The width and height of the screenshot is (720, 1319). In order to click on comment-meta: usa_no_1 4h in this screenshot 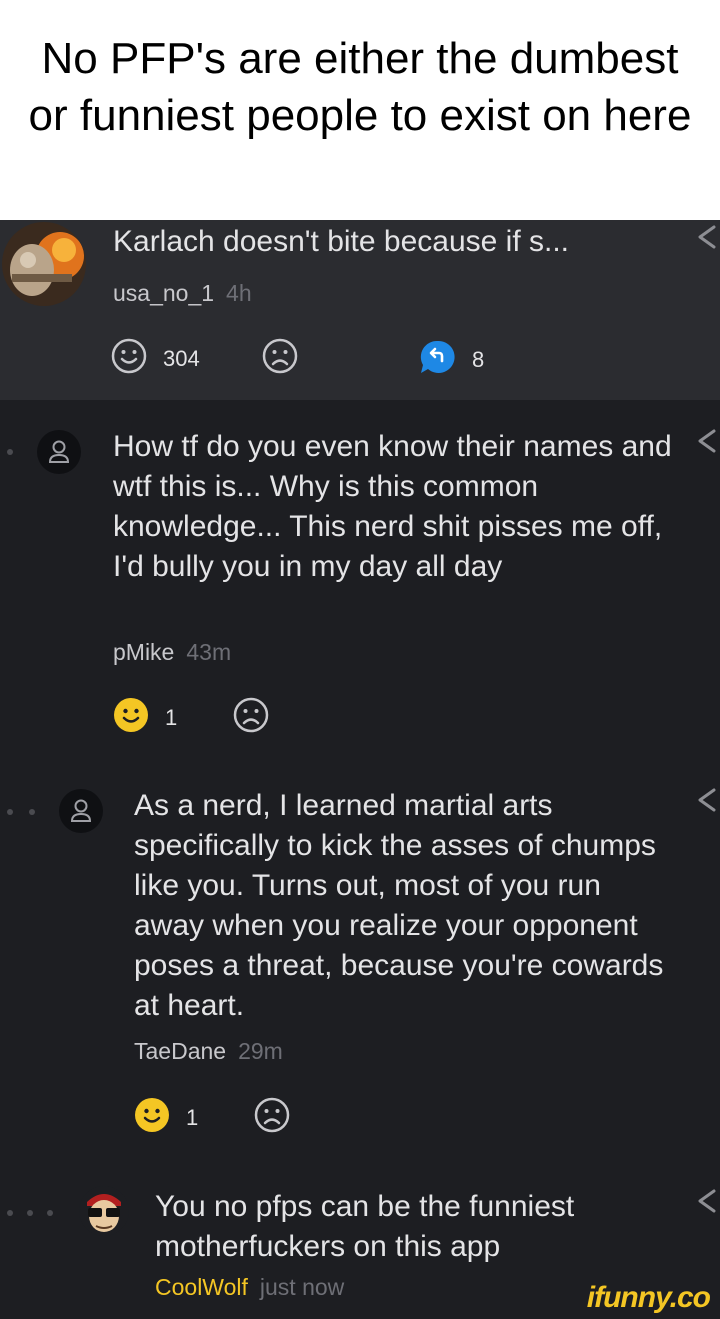, I will do `click(182, 293)`.